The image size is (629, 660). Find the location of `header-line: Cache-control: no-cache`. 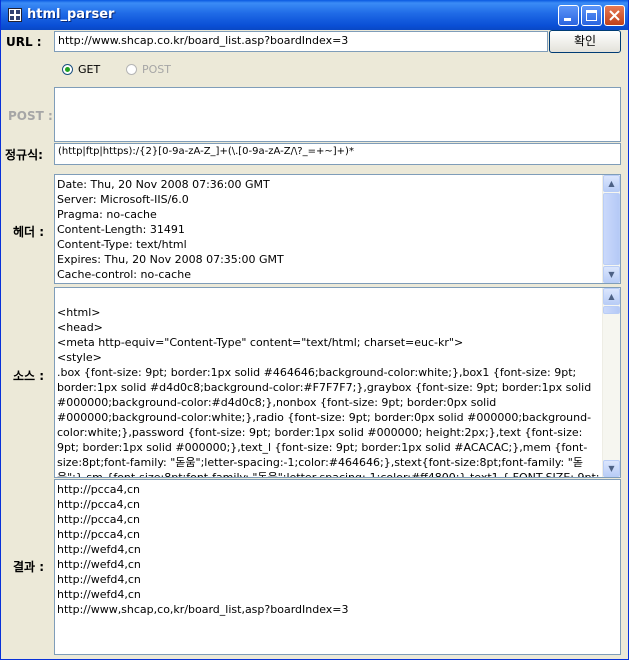

header-line: Cache-control: no-cache is located at coordinates (124, 274).